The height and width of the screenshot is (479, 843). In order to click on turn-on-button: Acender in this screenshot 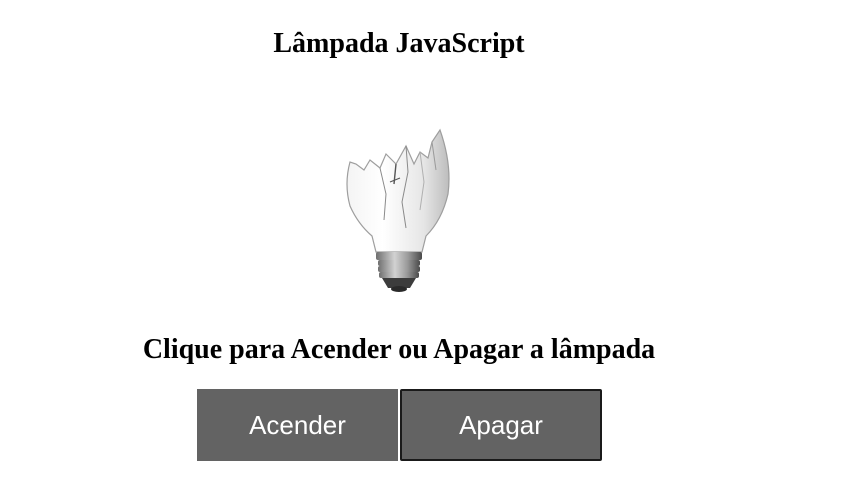, I will do `click(297, 425)`.